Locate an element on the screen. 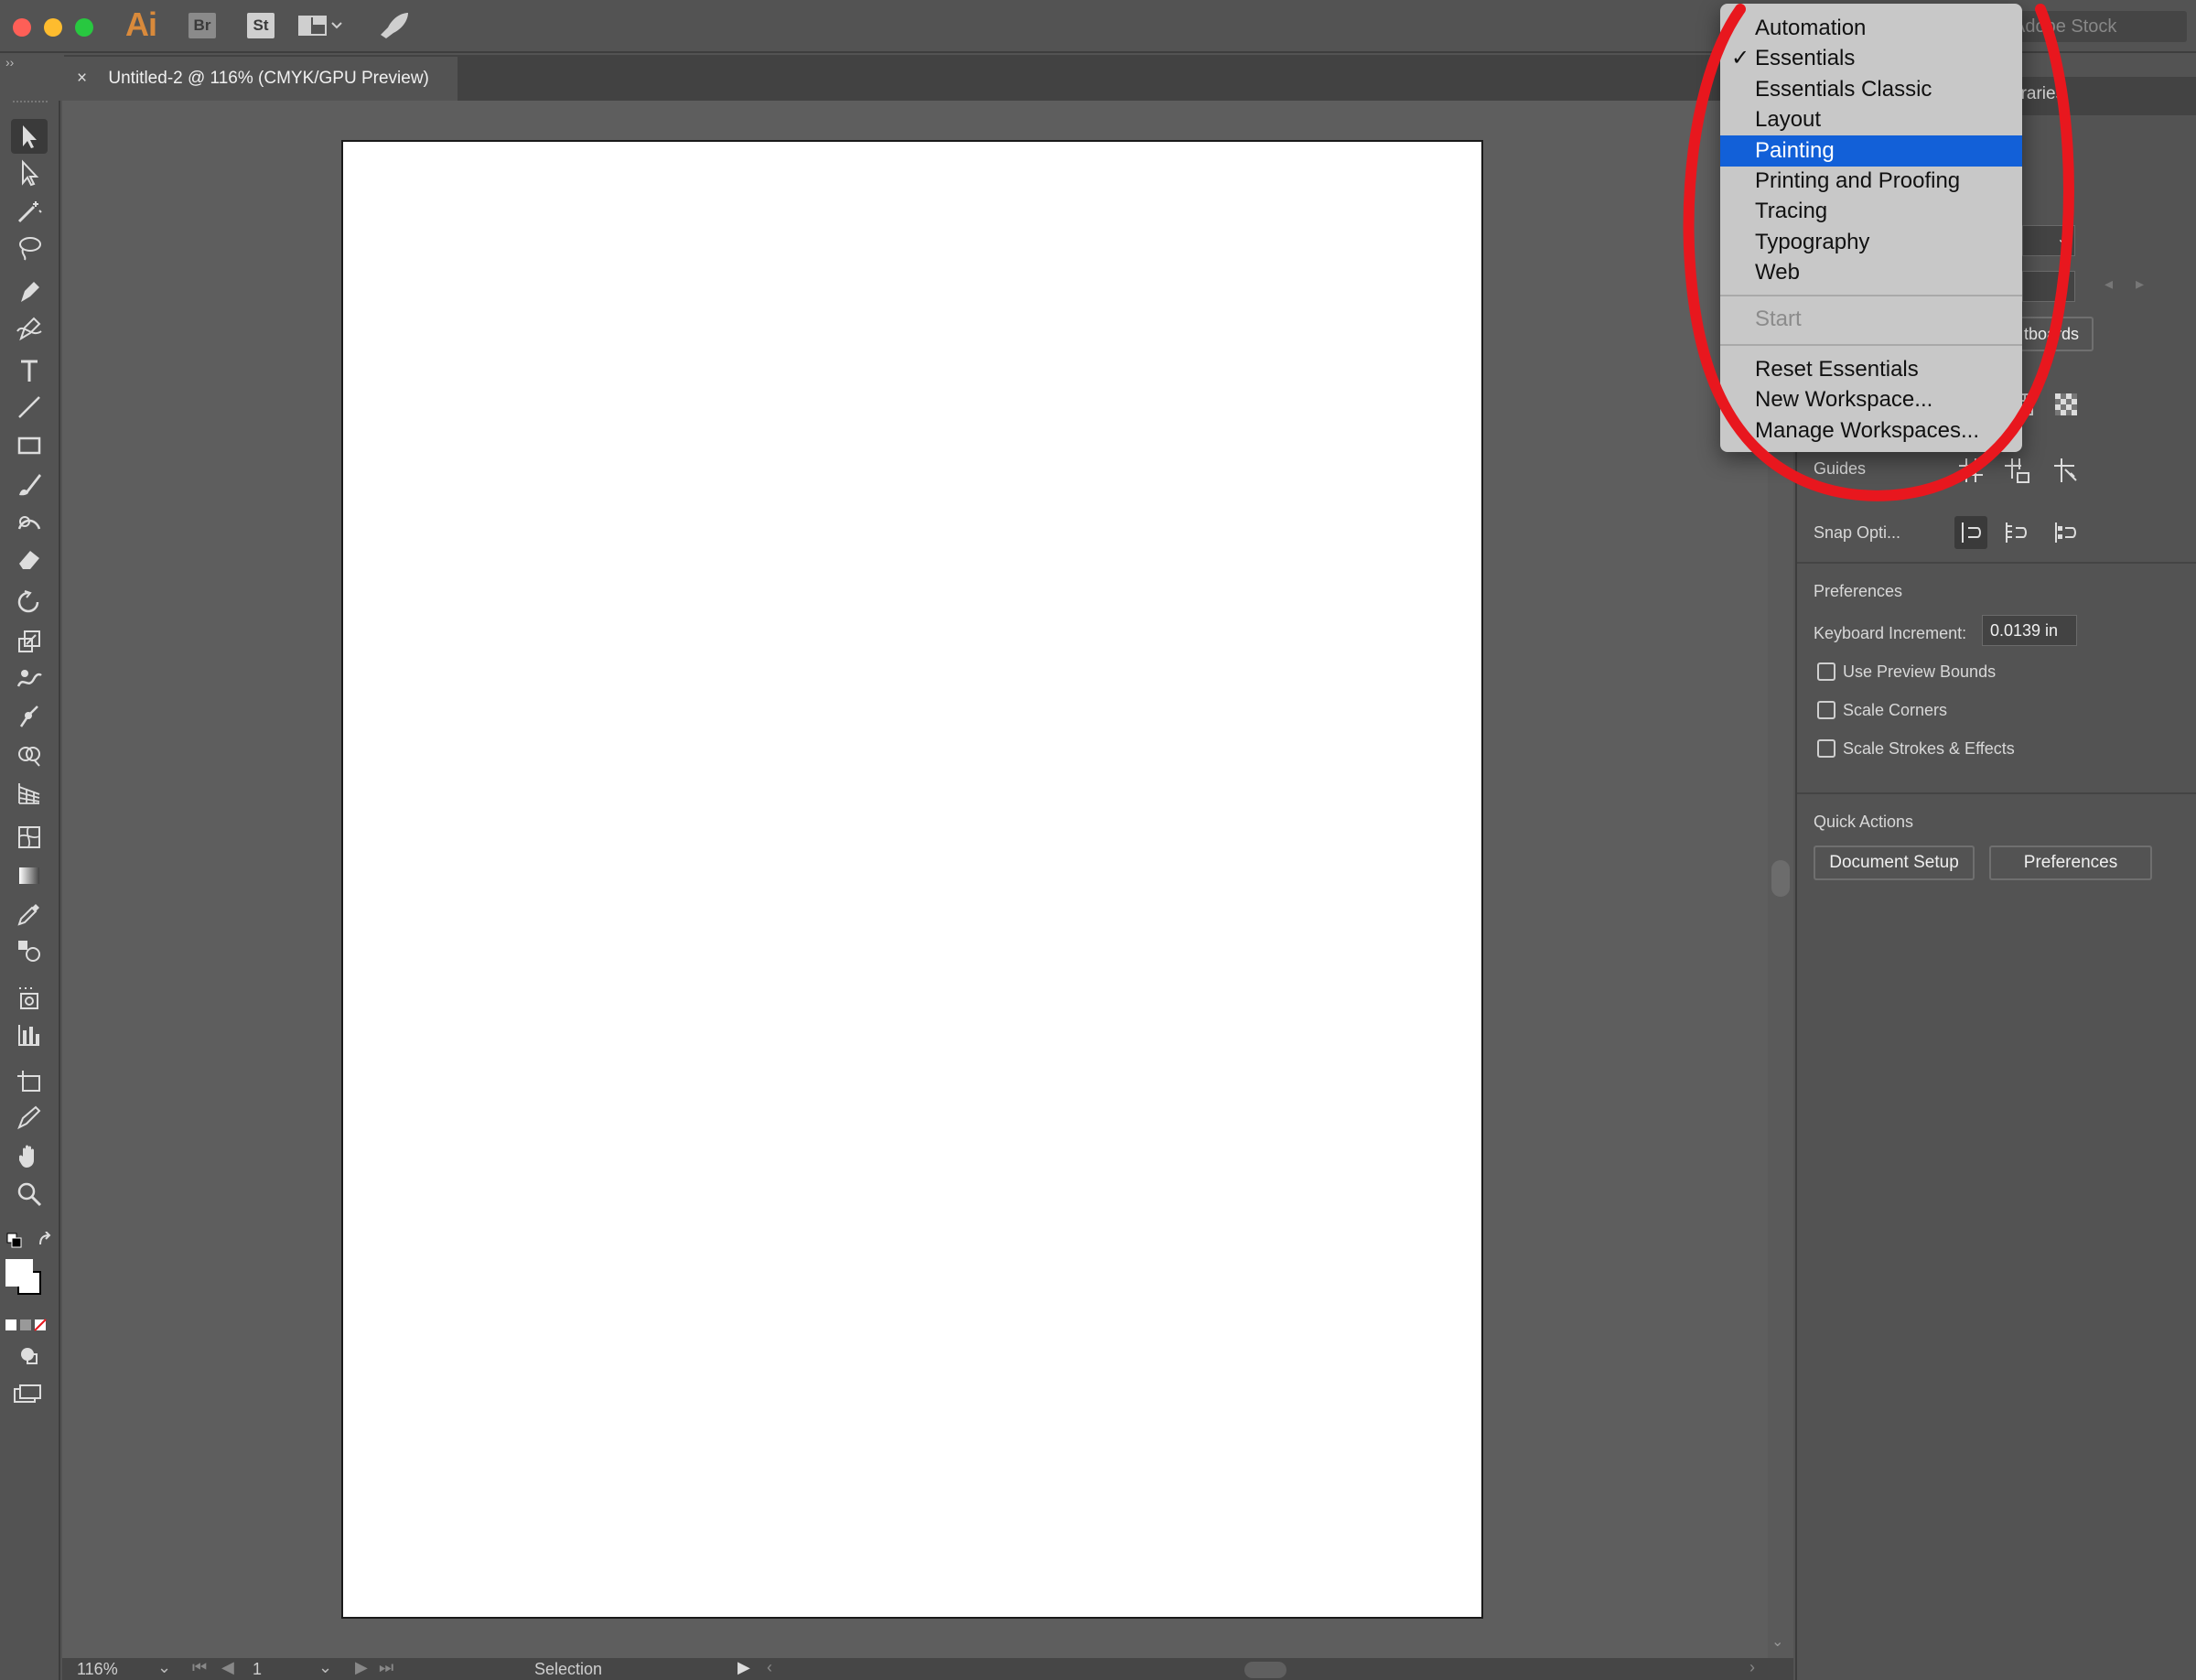  document-setup-button: Document Setup is located at coordinates (1895, 862).